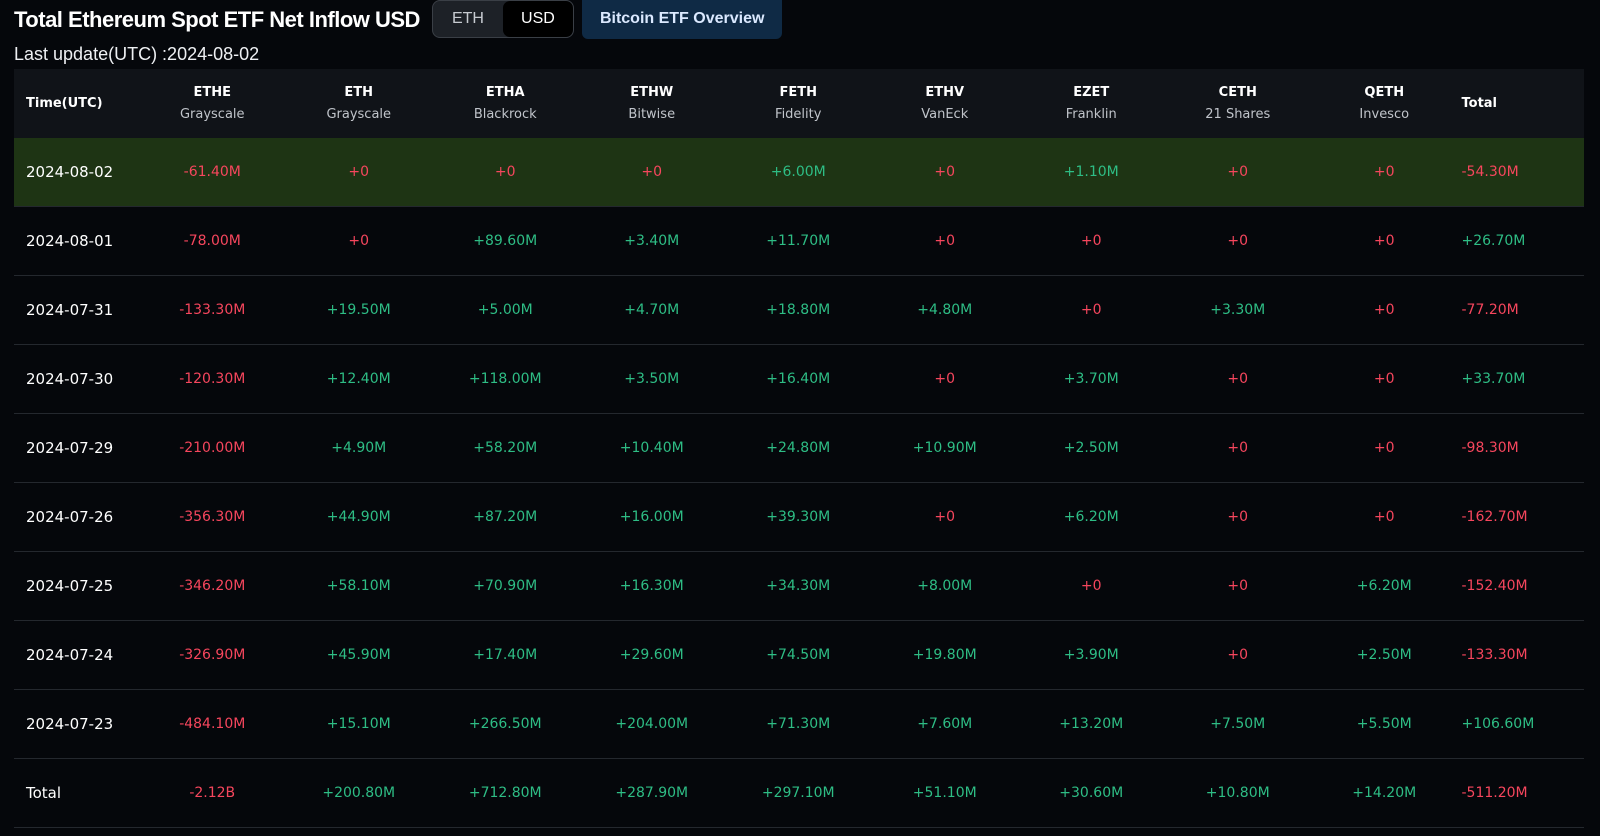 The image size is (1600, 836). What do you see at coordinates (70, 241) in the screenshot?
I see `row-date: 2024-08-01` at bounding box center [70, 241].